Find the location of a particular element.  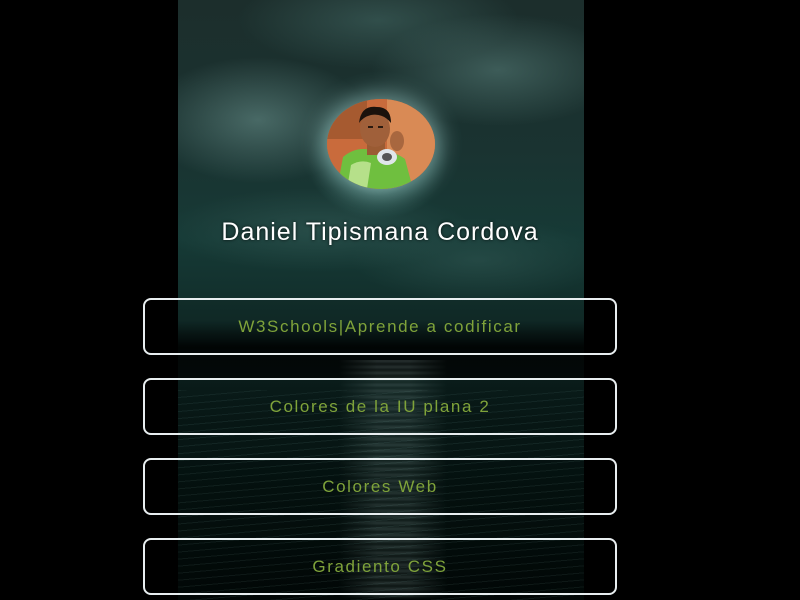

avatar is located at coordinates (381, 144).